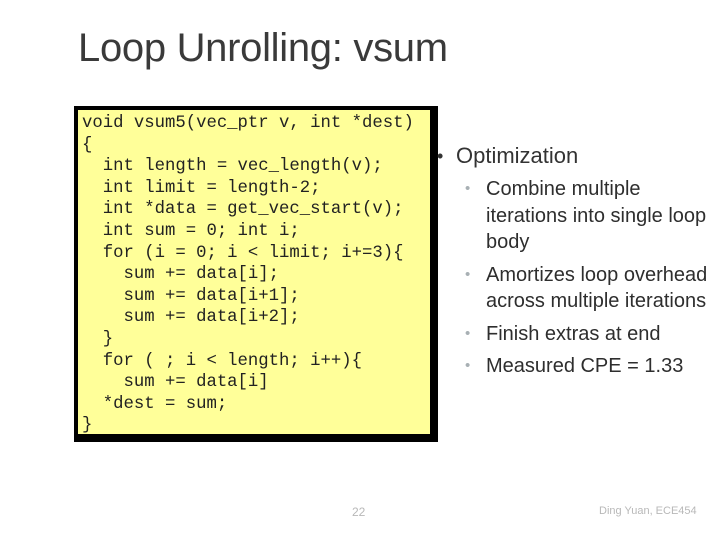 This screenshot has height=540, width=720. What do you see at coordinates (175, 383) in the screenshot?
I see `code-line: sum += data[i]` at bounding box center [175, 383].